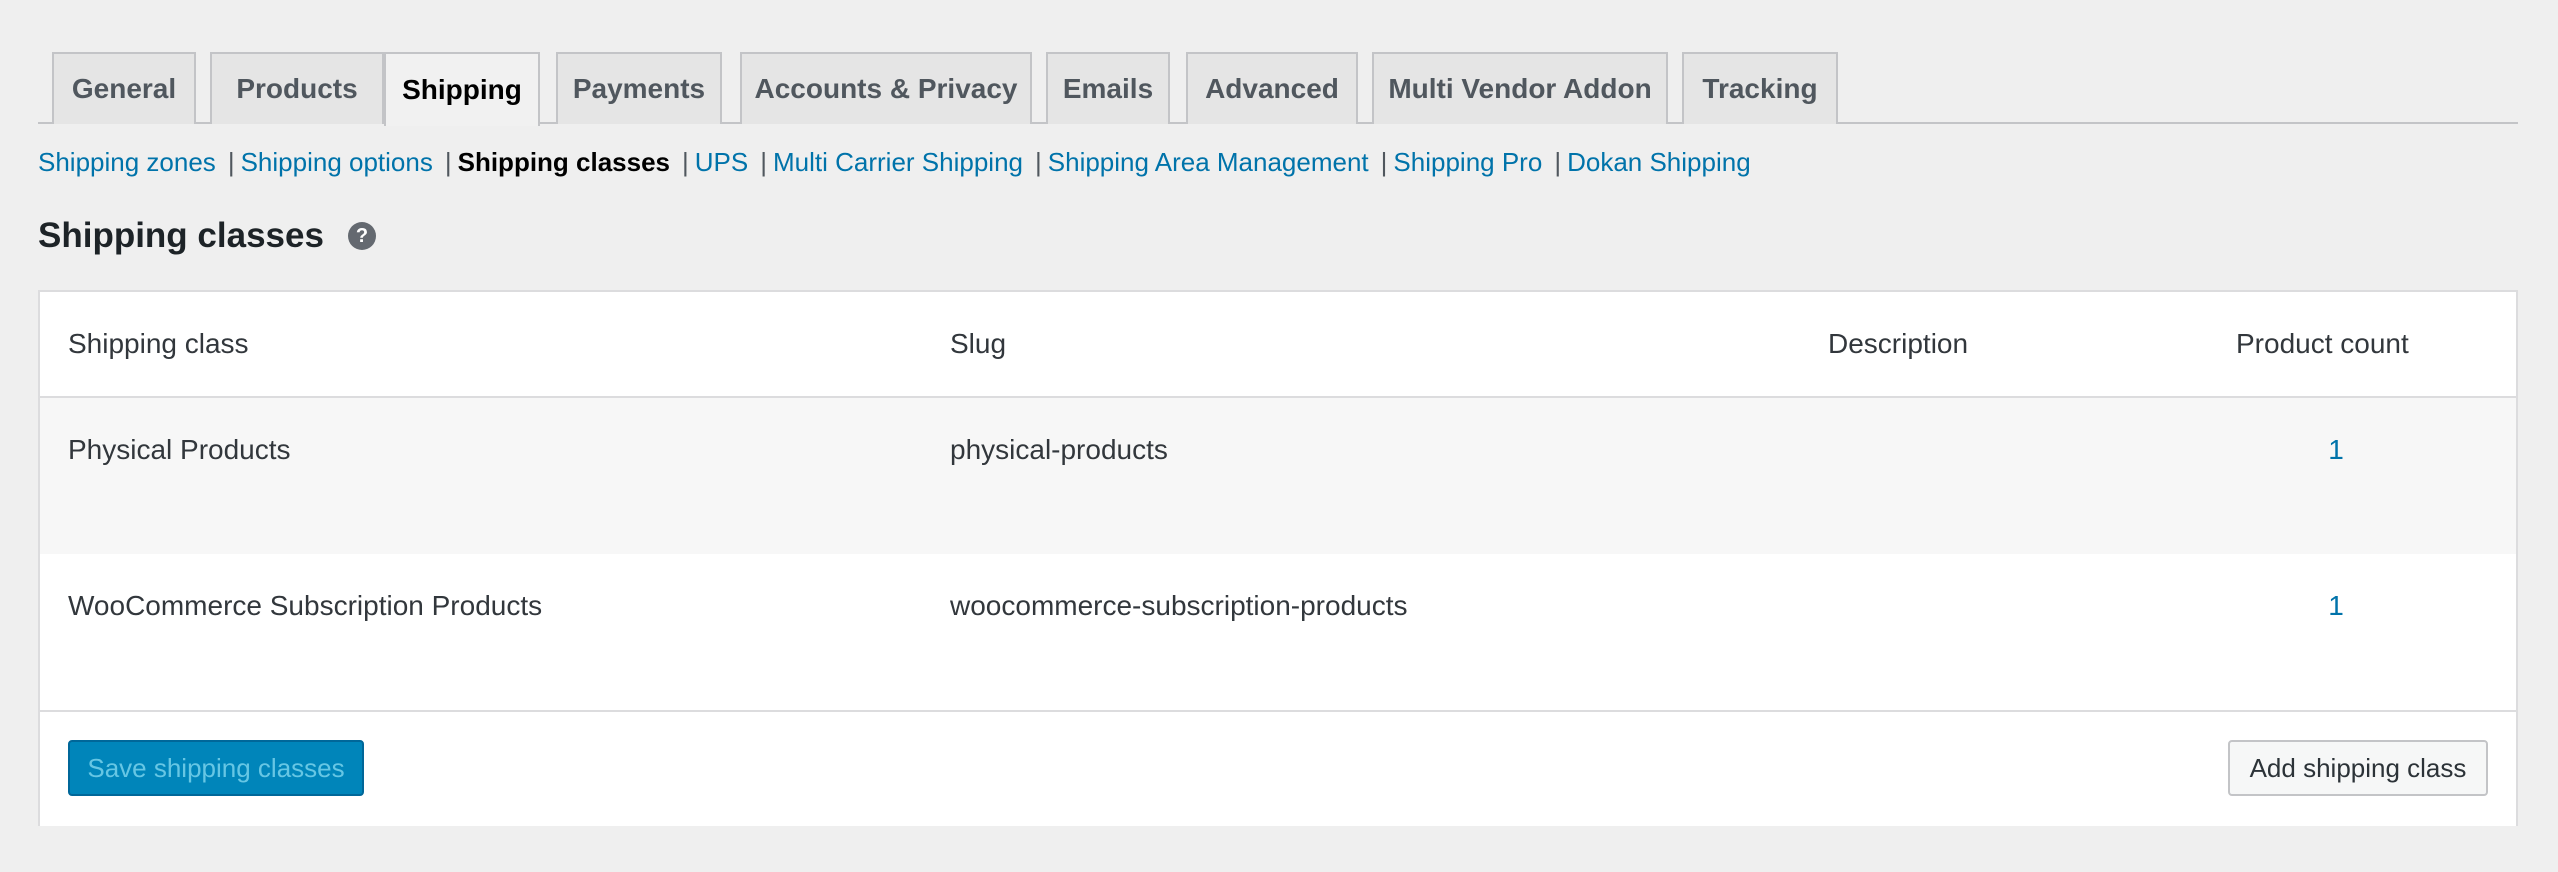  I want to click on subnav-shipping-area-management: Shipping Area Management, so click(1208, 162).